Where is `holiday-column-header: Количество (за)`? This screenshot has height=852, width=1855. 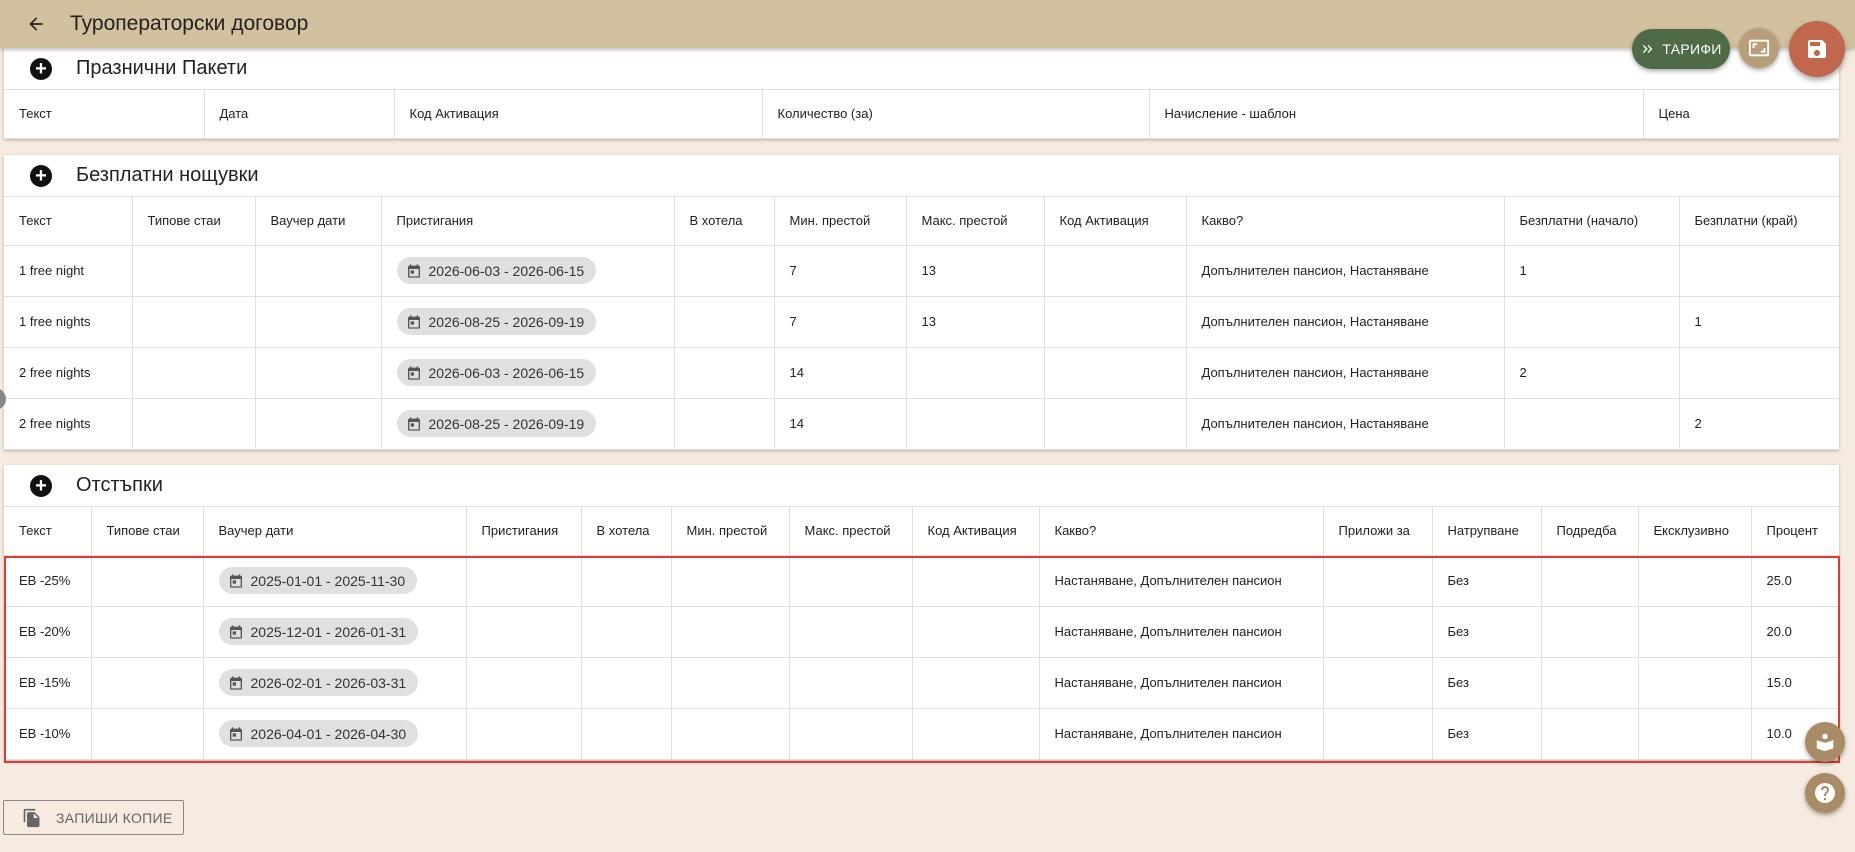 holiday-column-header: Количество (за) is located at coordinates (956, 114).